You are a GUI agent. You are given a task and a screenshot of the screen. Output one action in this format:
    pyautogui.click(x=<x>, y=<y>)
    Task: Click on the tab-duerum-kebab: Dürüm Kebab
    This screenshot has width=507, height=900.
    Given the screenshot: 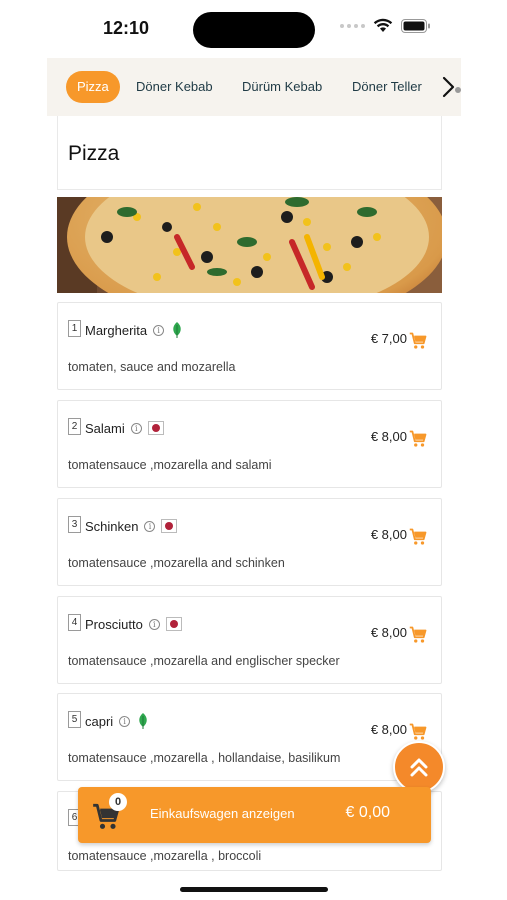 What is the action you would take?
    pyautogui.click(x=282, y=87)
    